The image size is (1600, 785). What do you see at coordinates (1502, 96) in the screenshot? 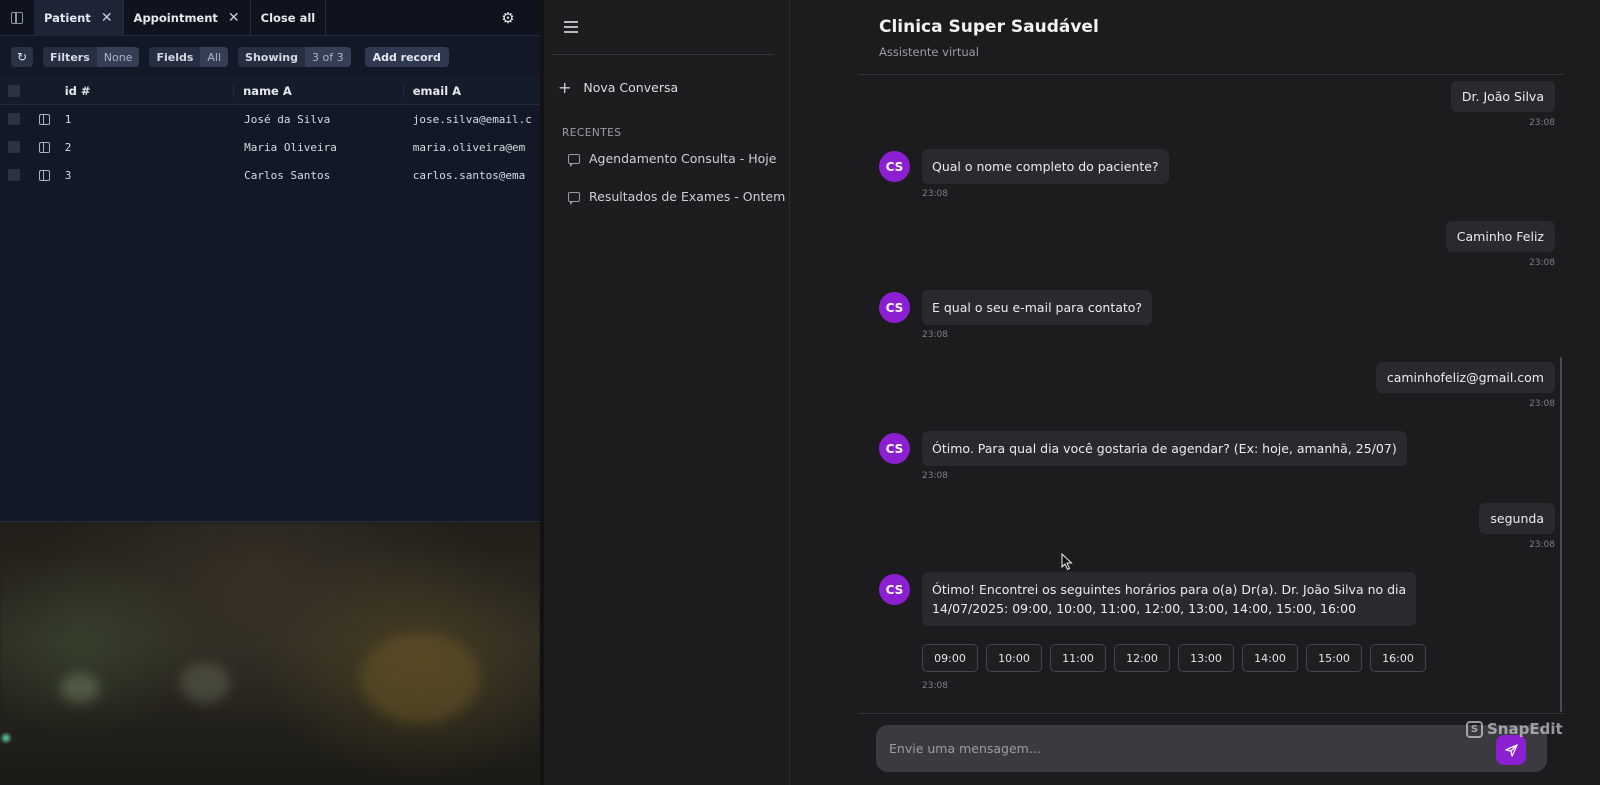
I see `user-message: Dr. João Silva` at bounding box center [1502, 96].